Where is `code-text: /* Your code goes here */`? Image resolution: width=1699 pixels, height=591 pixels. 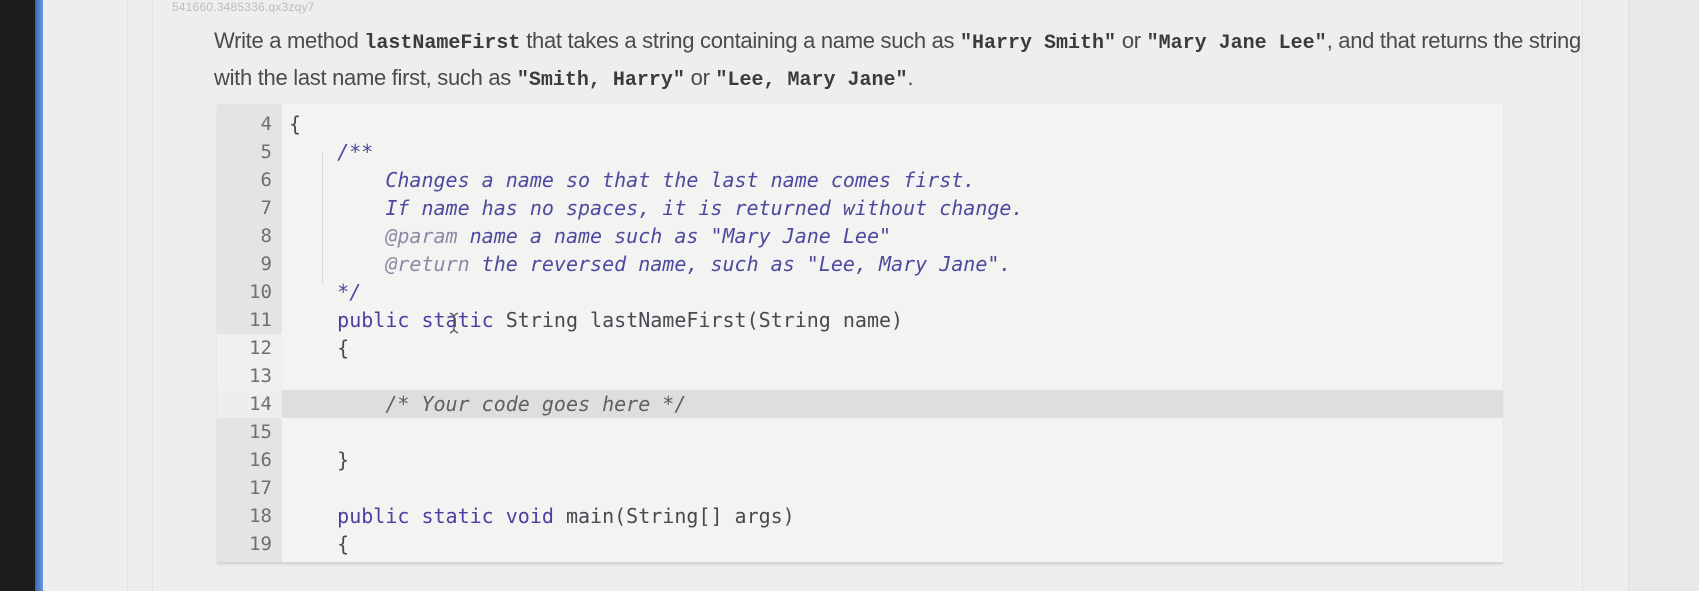
code-text: /* Your code goes here */ is located at coordinates (487, 404).